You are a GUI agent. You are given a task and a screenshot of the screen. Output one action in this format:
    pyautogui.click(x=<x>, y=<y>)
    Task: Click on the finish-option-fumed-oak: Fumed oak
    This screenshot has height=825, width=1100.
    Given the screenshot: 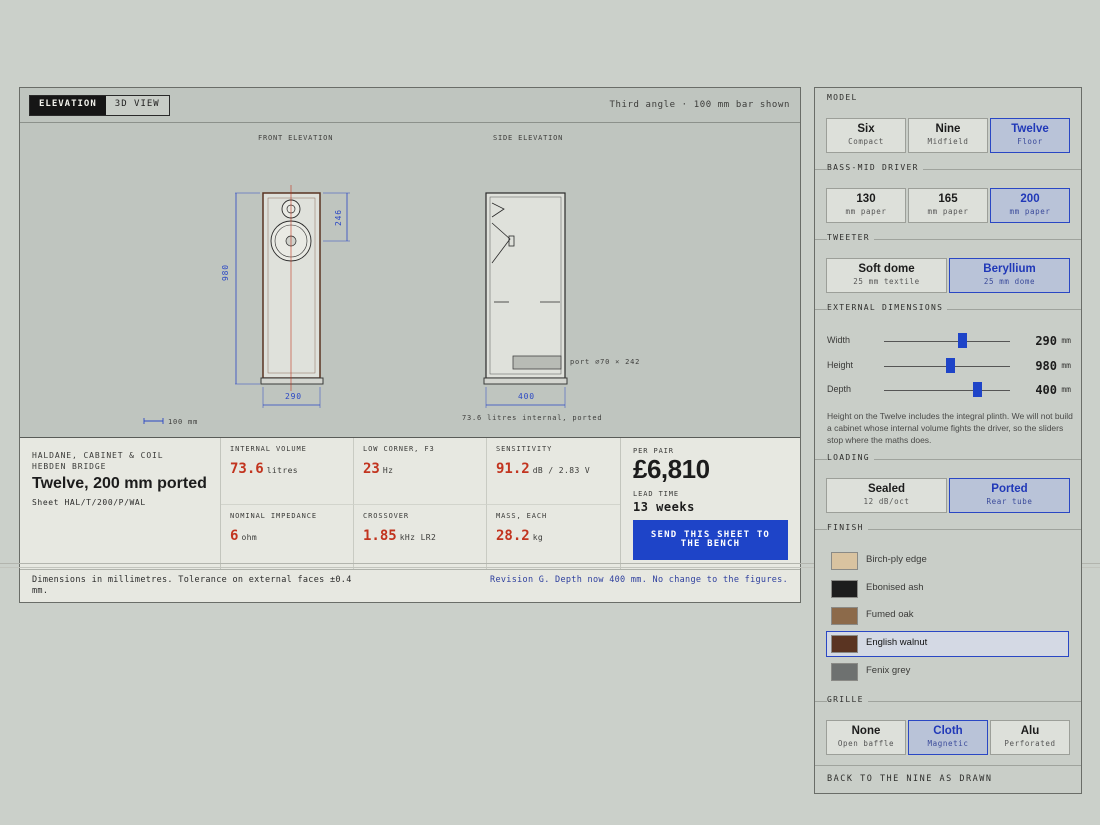 What is the action you would take?
    pyautogui.click(x=948, y=616)
    